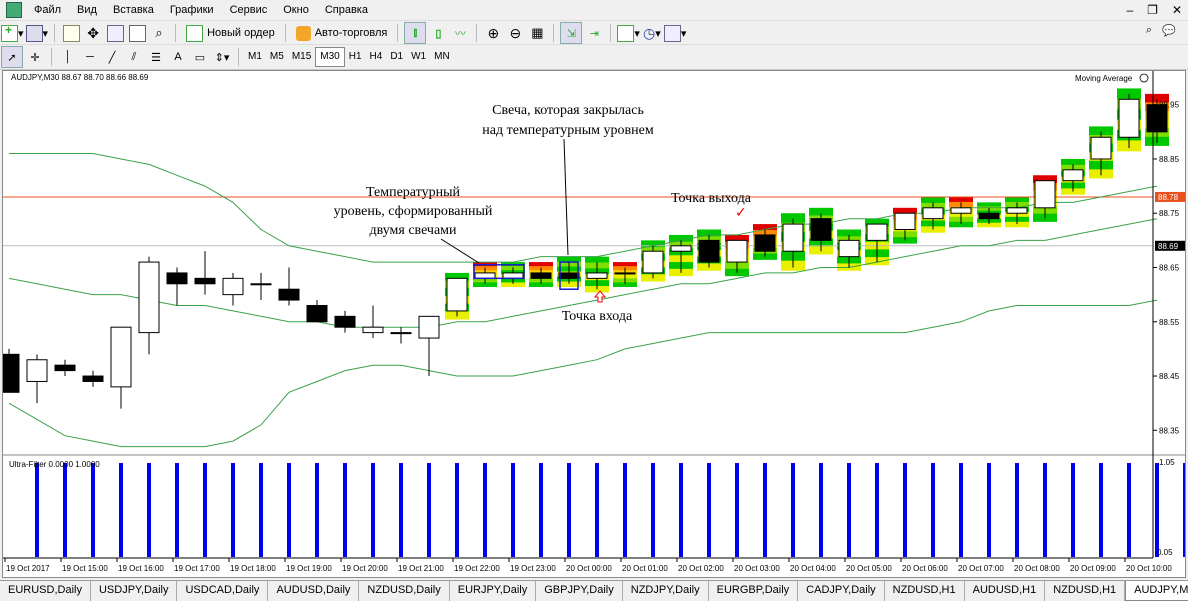  What do you see at coordinates (47, 10) in the screenshot?
I see `menu-file: Файл` at bounding box center [47, 10].